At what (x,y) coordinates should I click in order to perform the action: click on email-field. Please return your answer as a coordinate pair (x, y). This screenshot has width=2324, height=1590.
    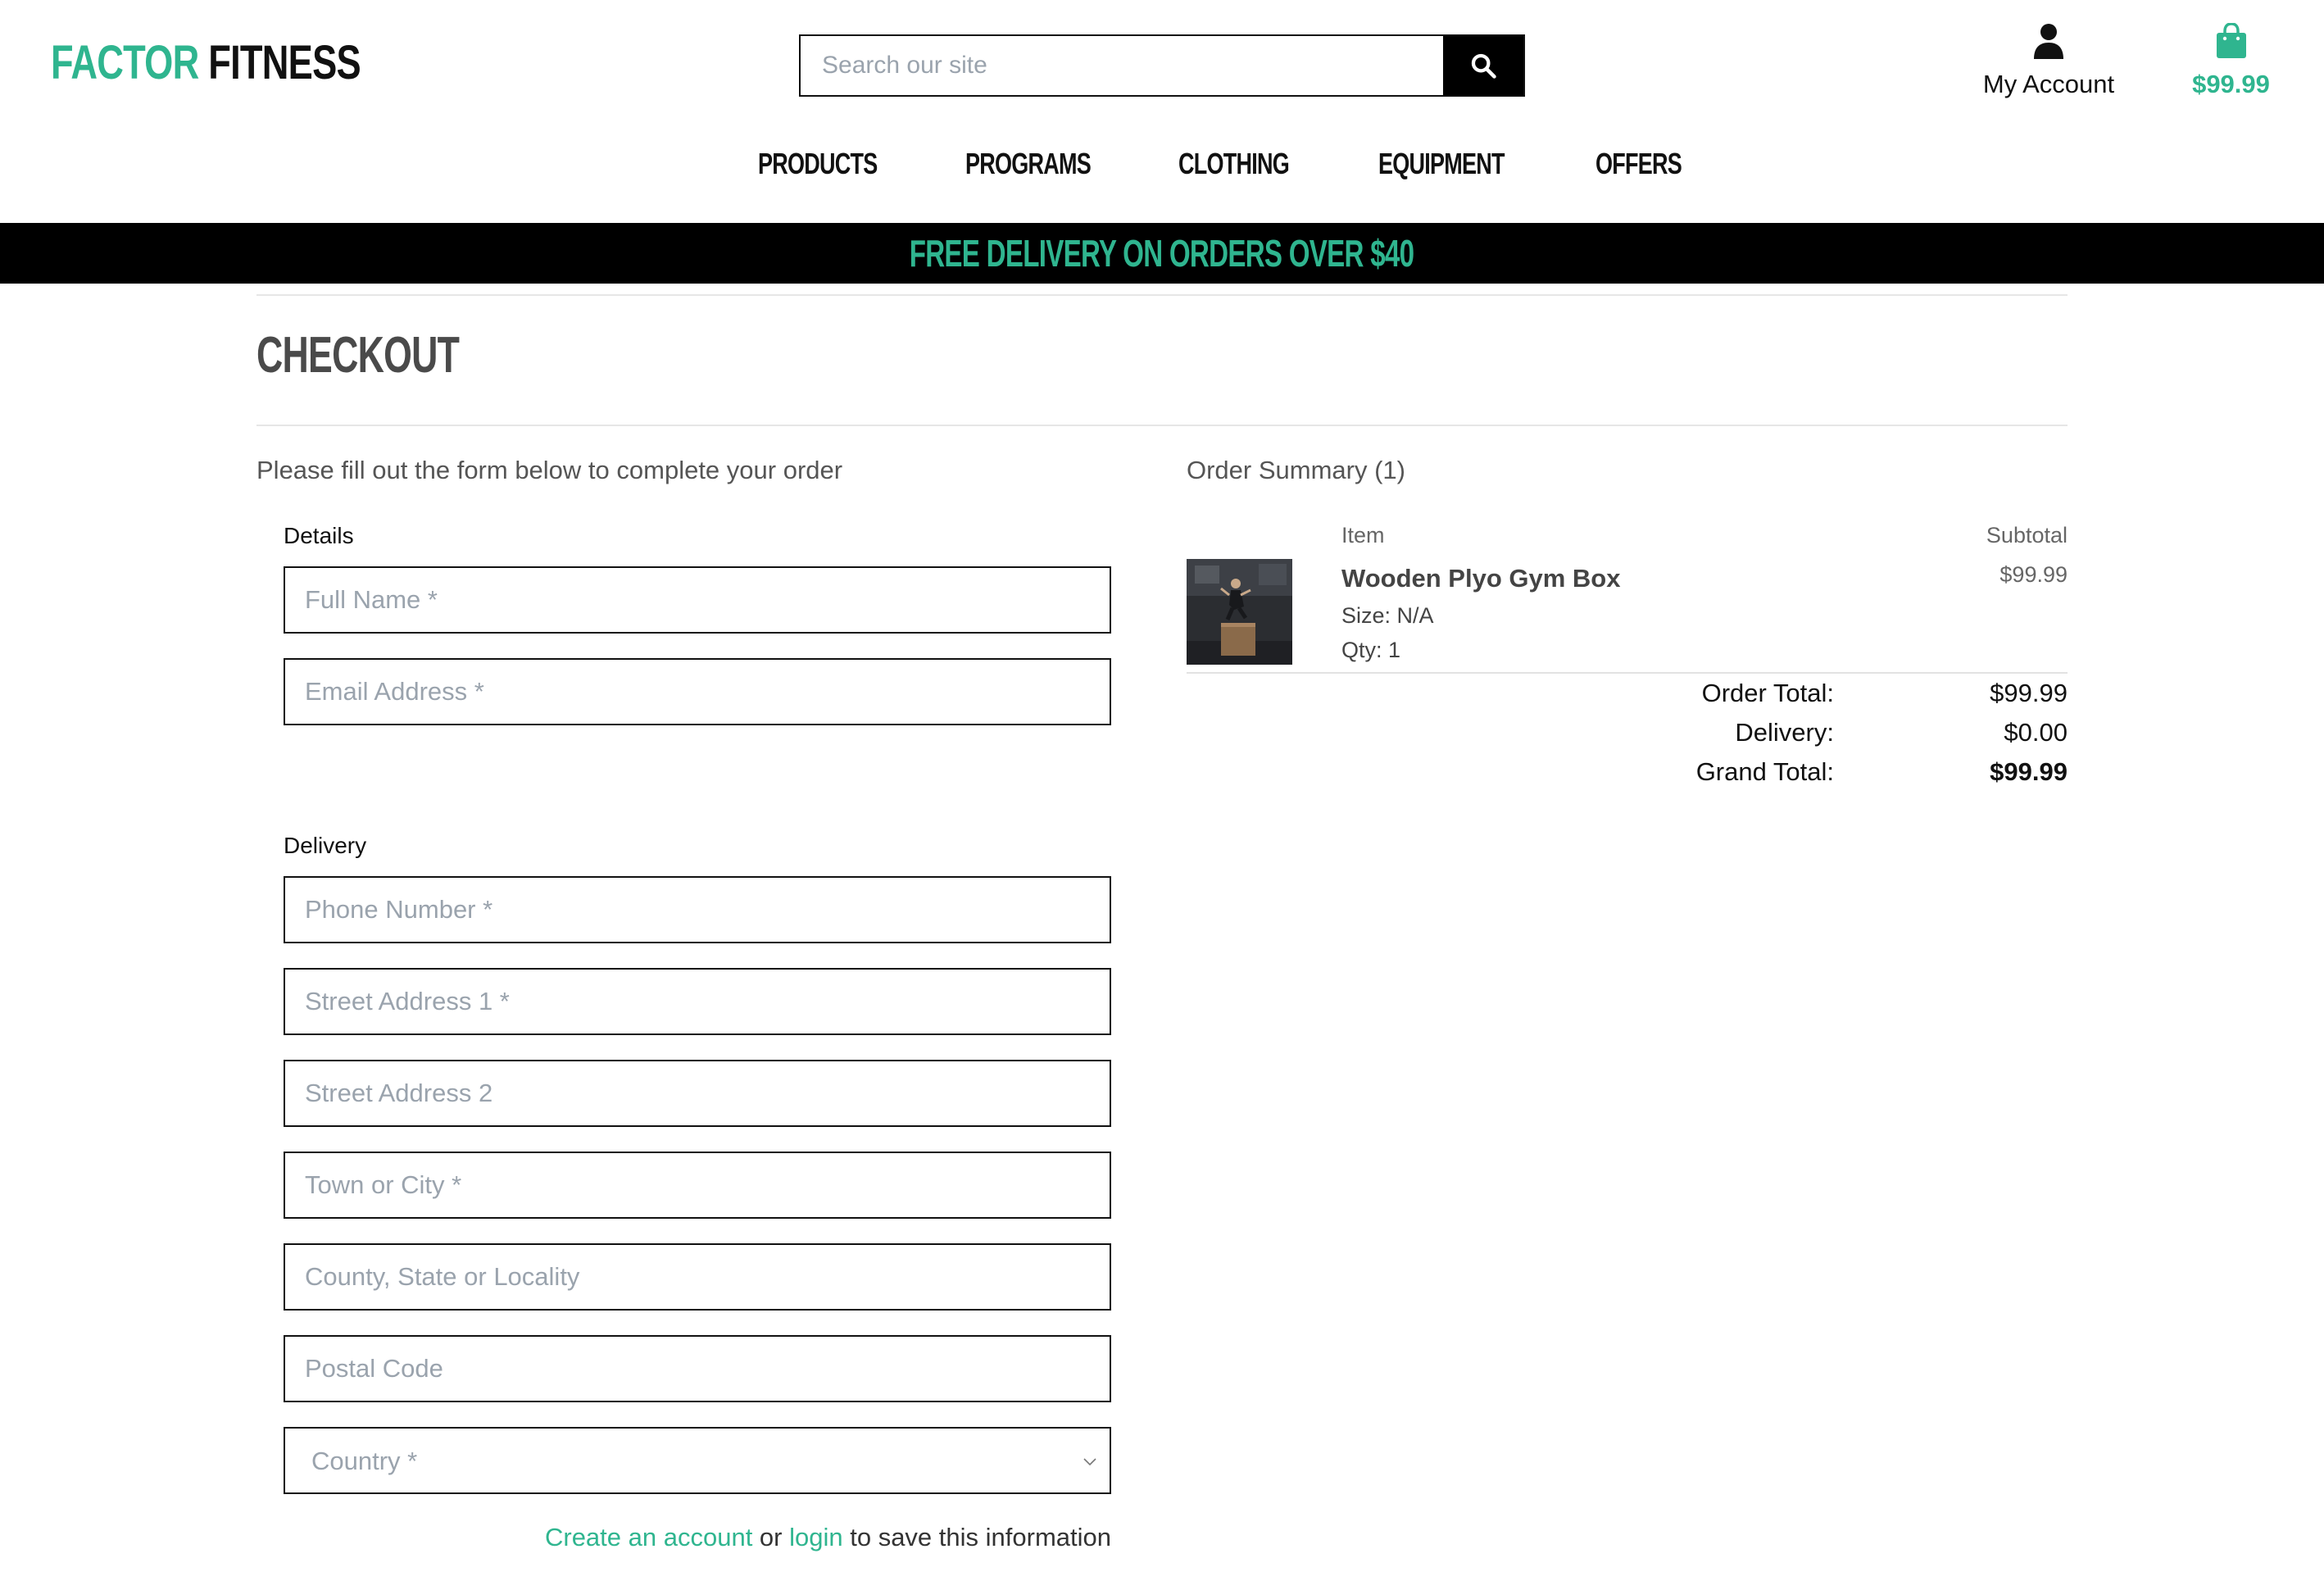
    Looking at the image, I should click on (697, 691).